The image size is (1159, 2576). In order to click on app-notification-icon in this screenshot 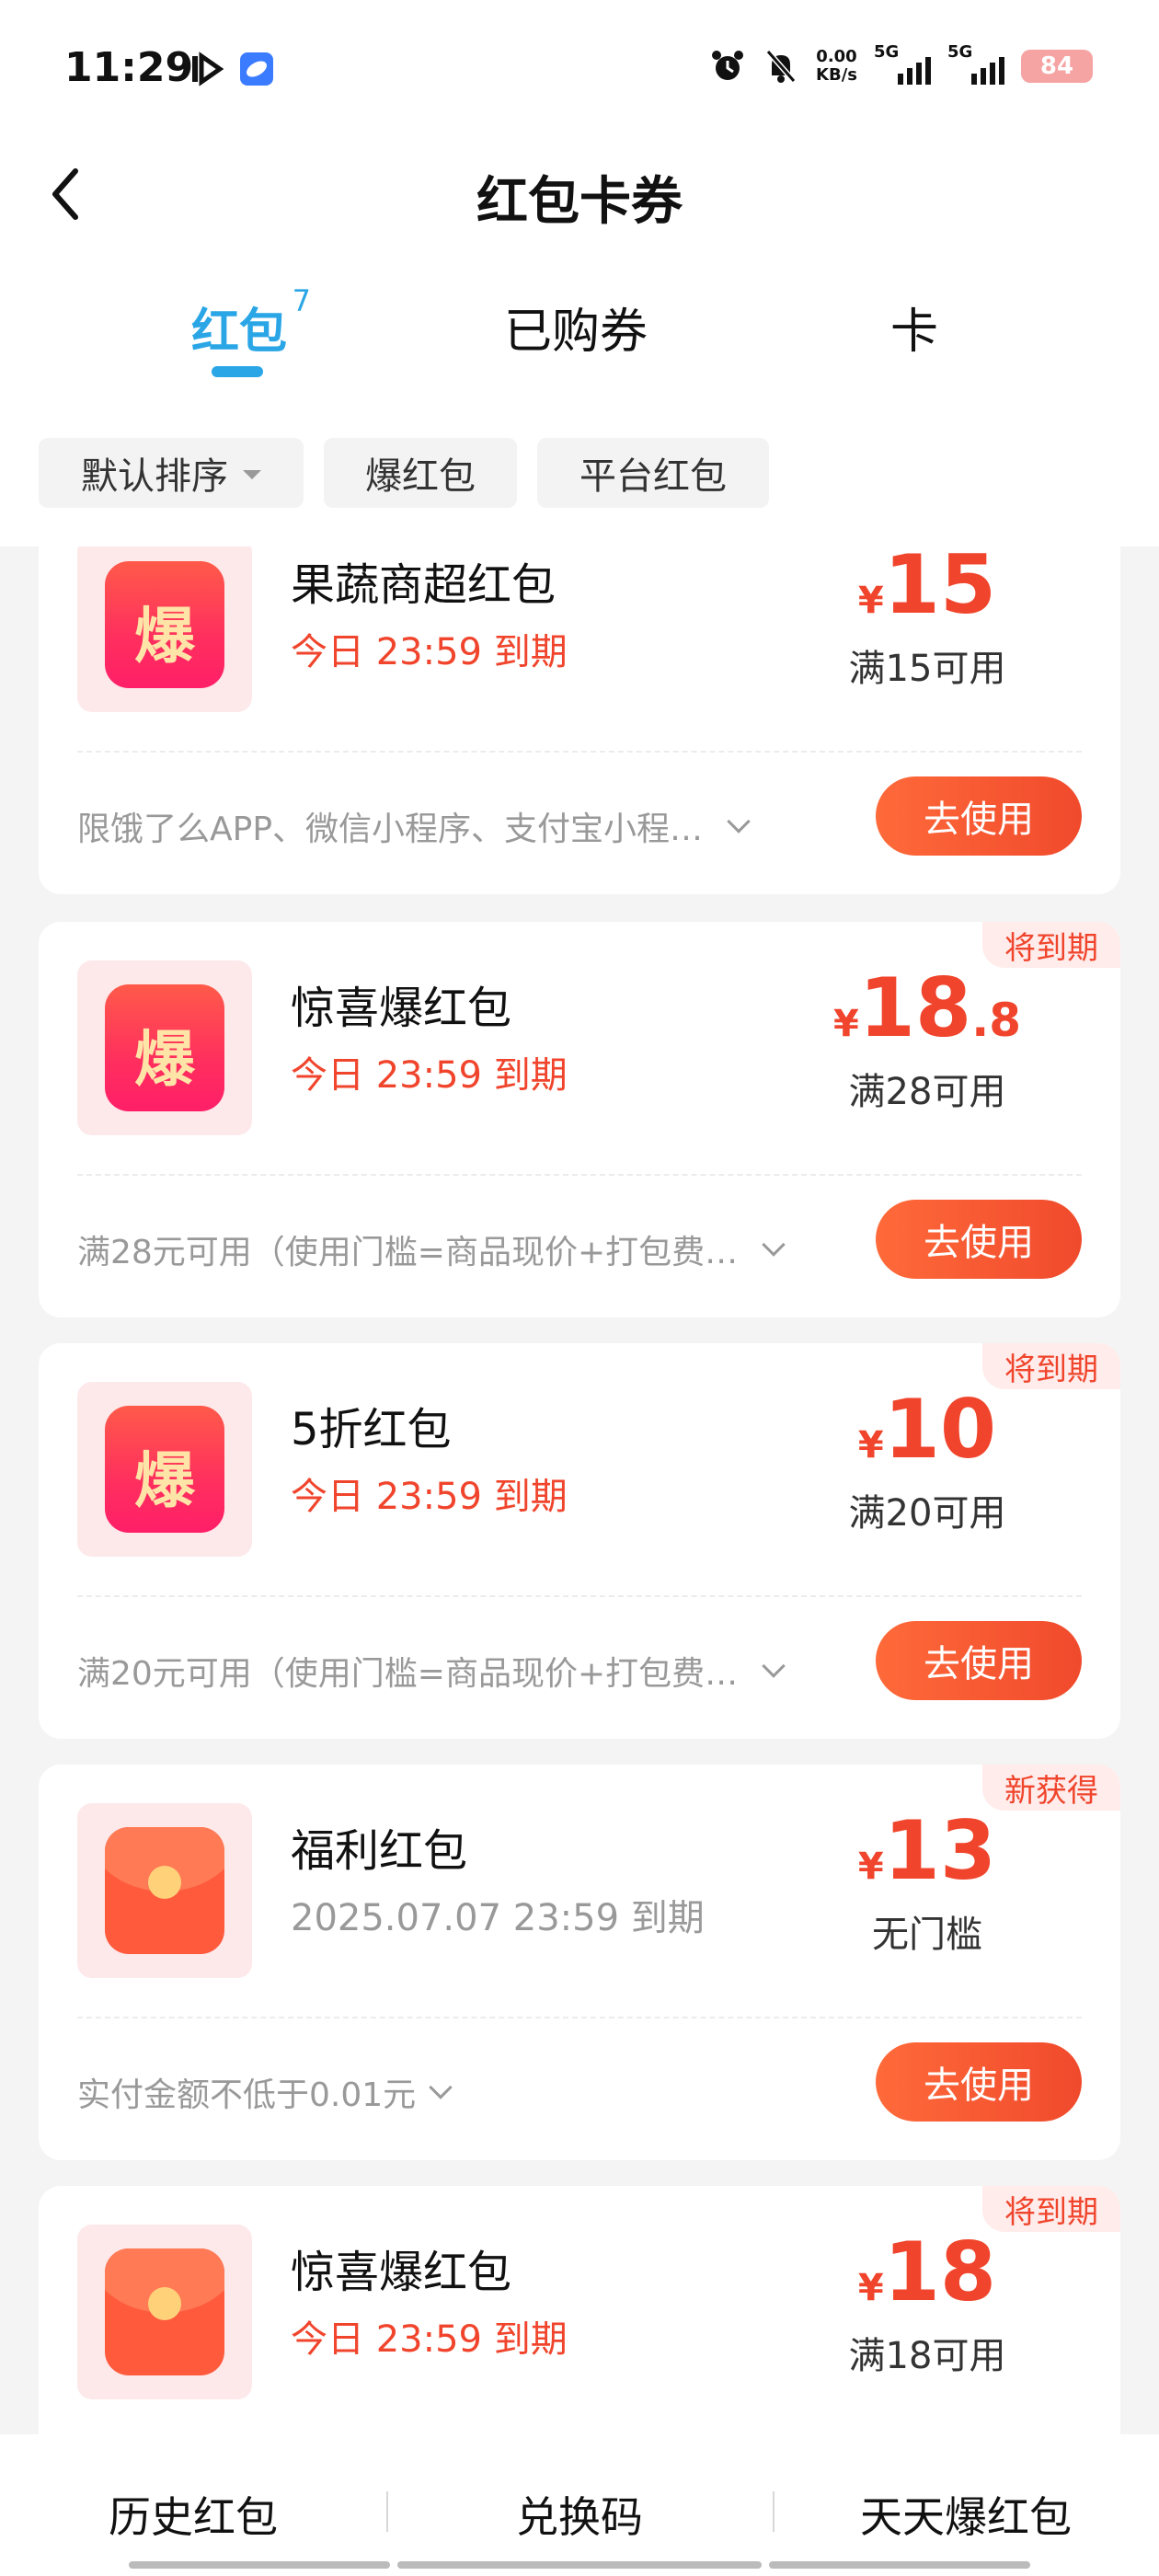, I will do `click(256, 69)`.